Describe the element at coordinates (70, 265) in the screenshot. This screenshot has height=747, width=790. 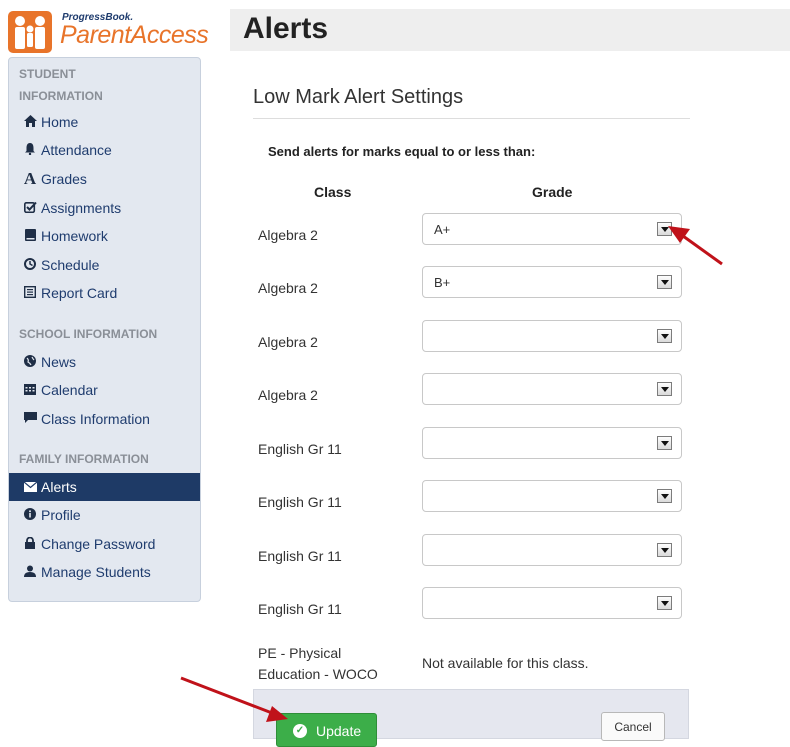
I see `sidebar-item-label: Schedule` at that location.